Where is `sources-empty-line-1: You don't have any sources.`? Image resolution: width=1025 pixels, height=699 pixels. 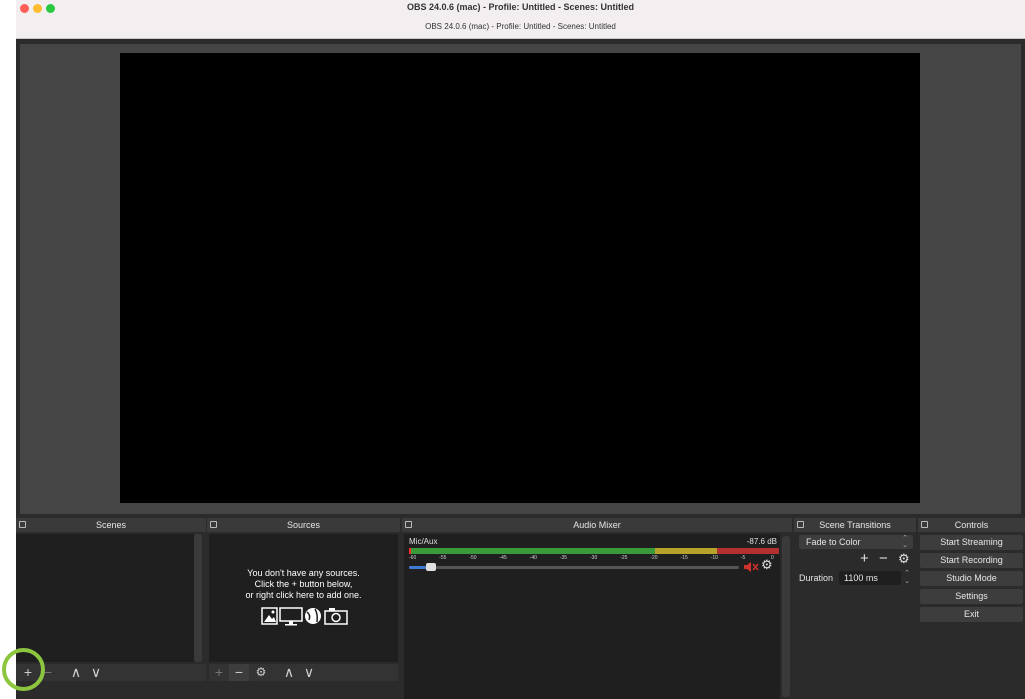 sources-empty-line-1: You don't have any sources. is located at coordinates (303, 573).